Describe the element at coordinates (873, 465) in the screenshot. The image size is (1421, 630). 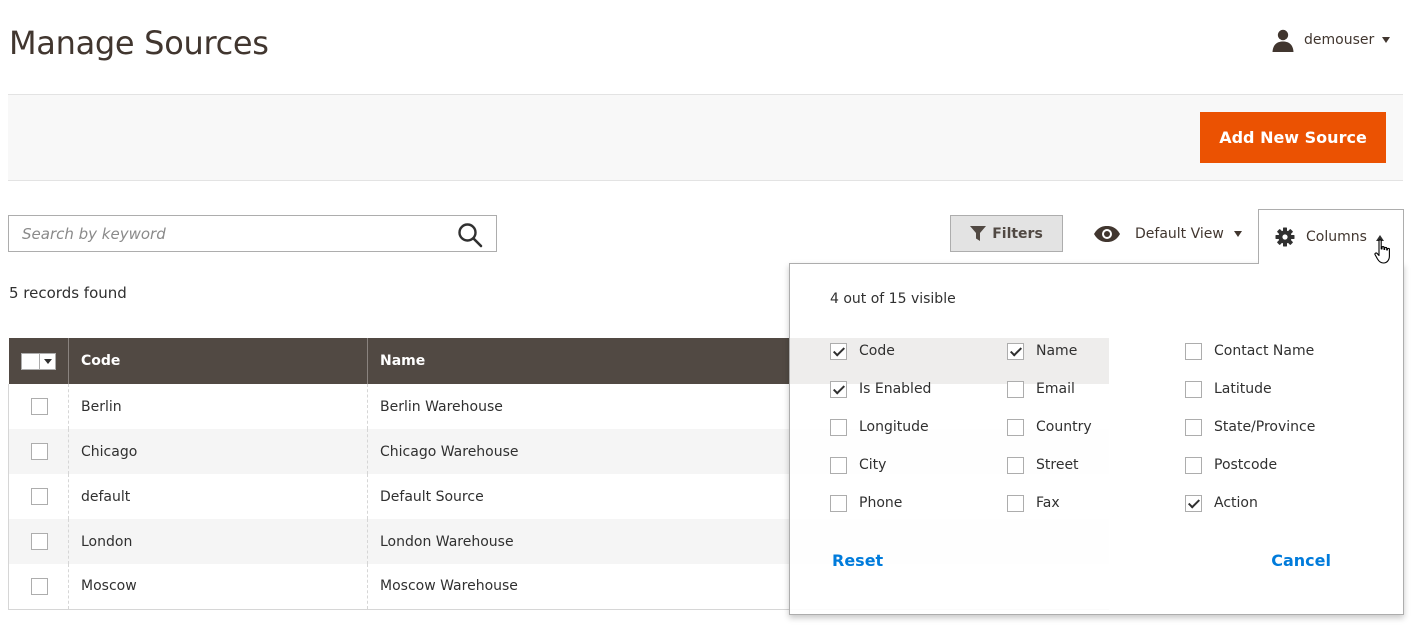
I see `column-option-label: City` at that location.